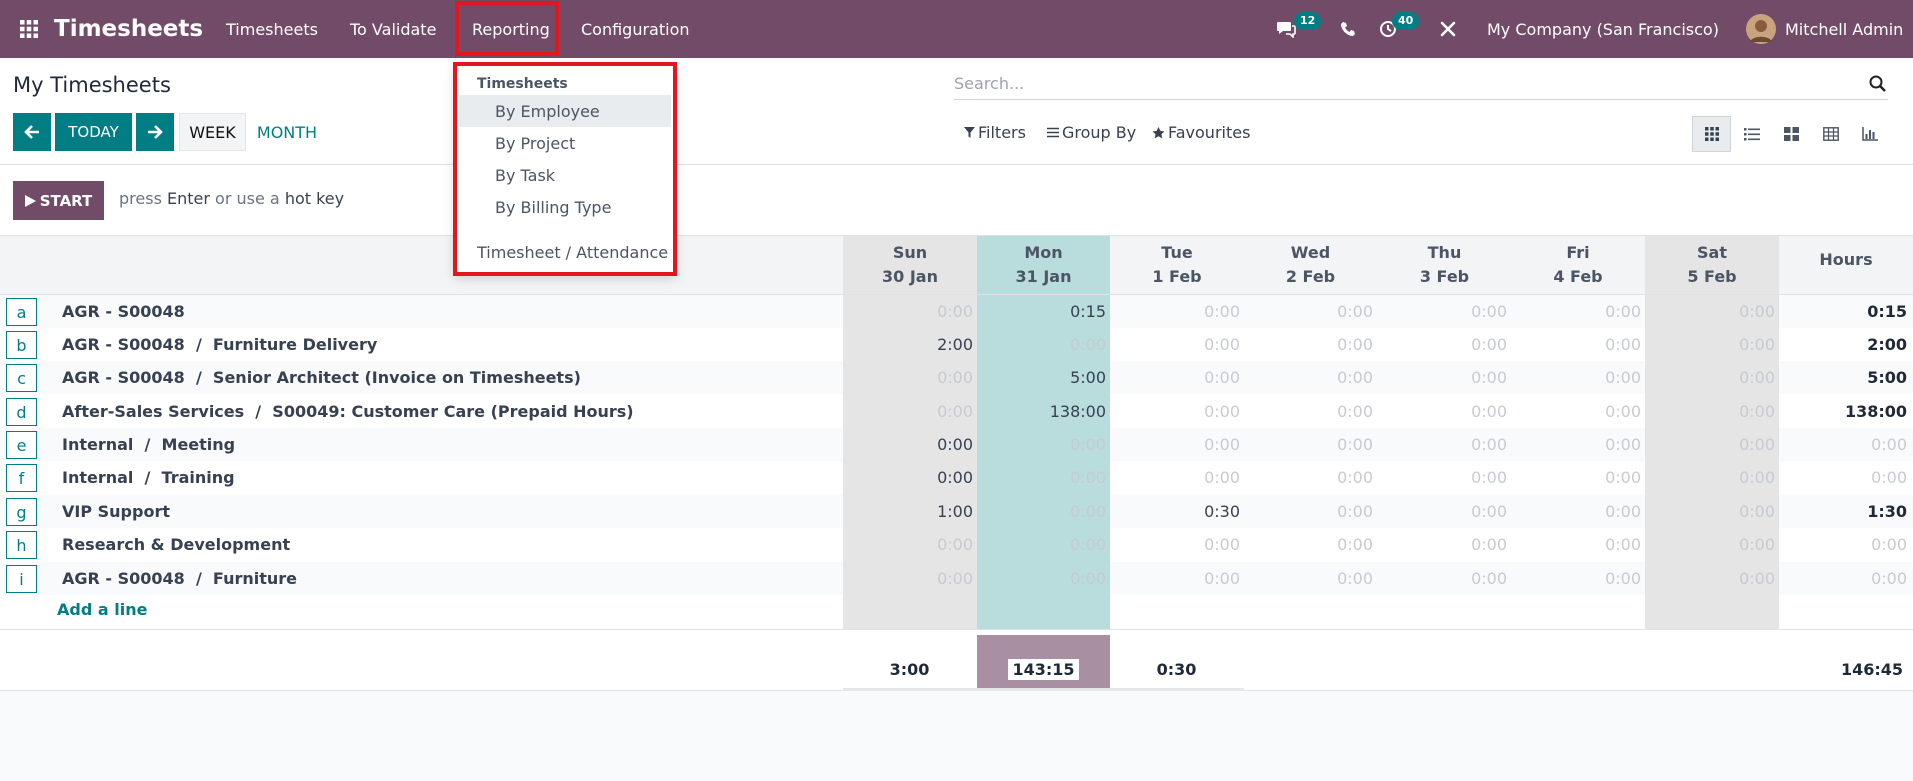  What do you see at coordinates (1448, 29) in the screenshot?
I see `tools-icon` at bounding box center [1448, 29].